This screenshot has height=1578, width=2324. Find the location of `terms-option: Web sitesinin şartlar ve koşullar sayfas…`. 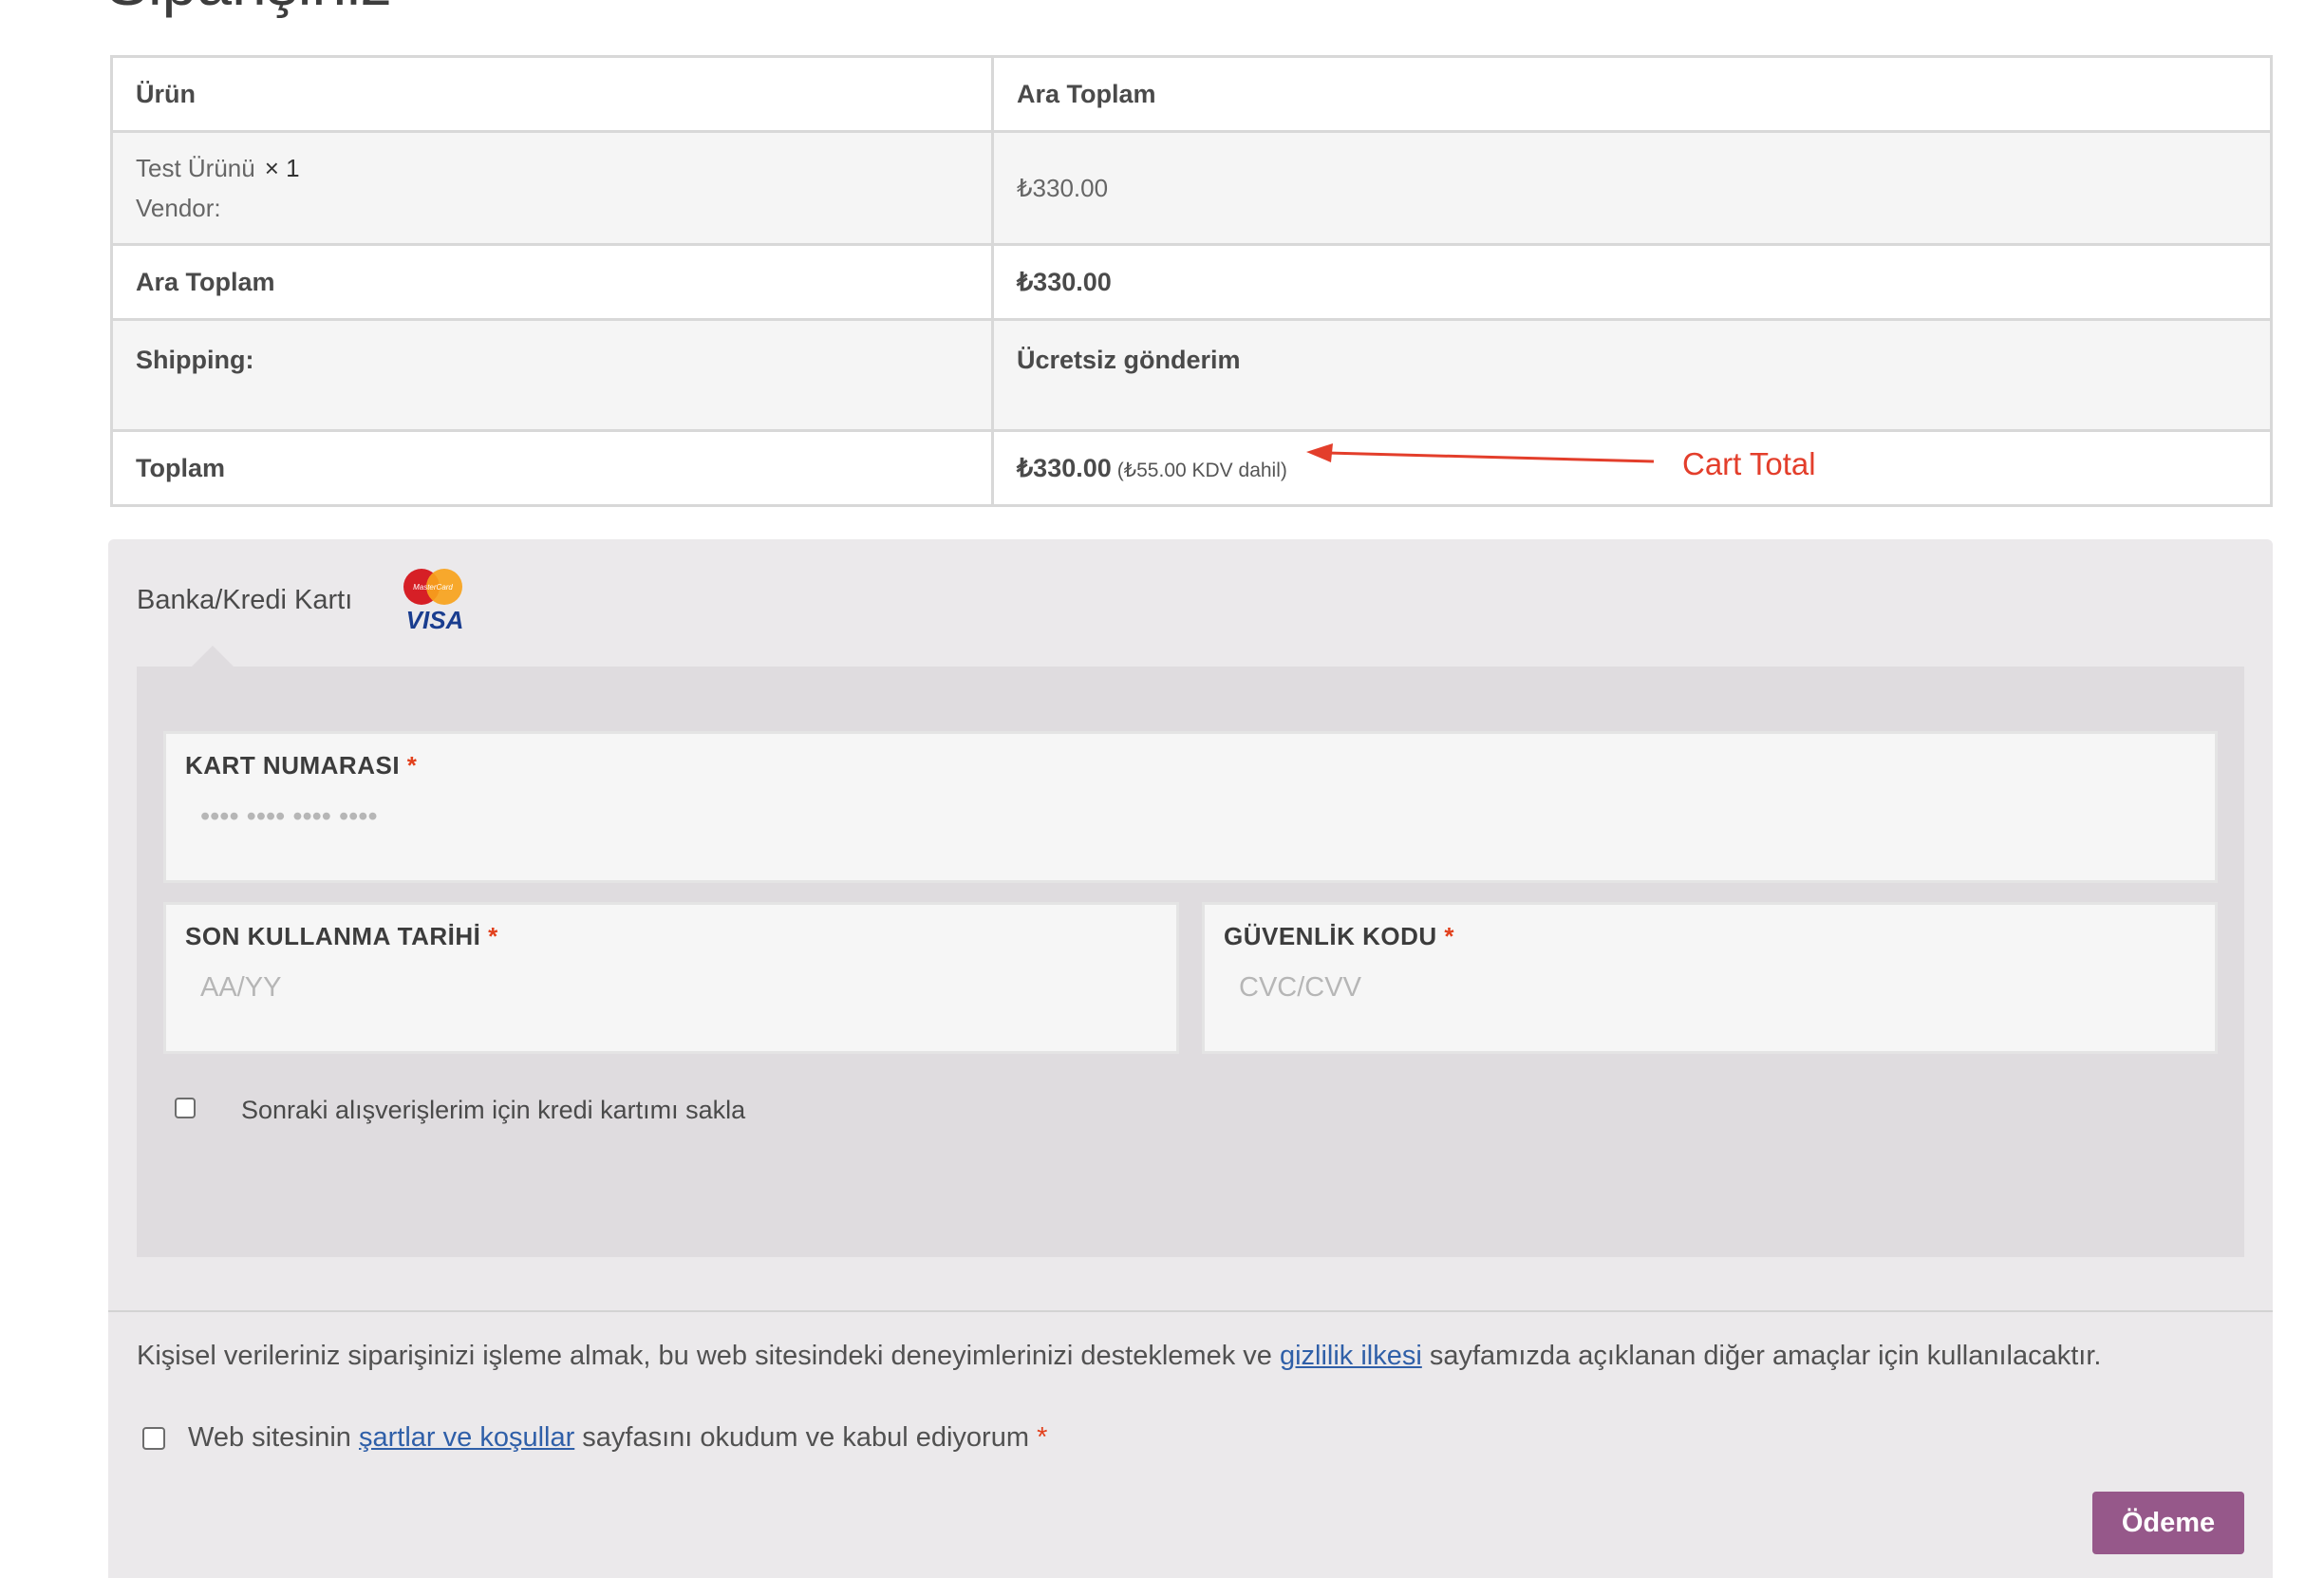

terms-option: Web sitesinin şartlar ve koşullar sayfas… is located at coordinates (594, 1438).